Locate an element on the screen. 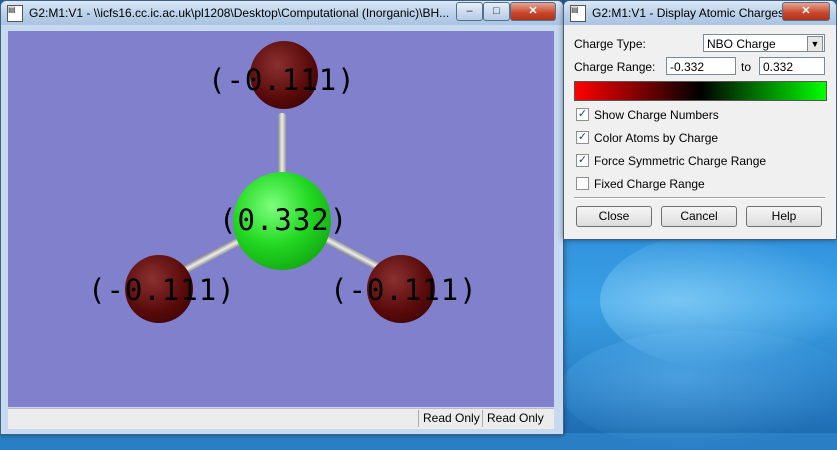  chevron-down-icon: ▼ is located at coordinates (815, 44).